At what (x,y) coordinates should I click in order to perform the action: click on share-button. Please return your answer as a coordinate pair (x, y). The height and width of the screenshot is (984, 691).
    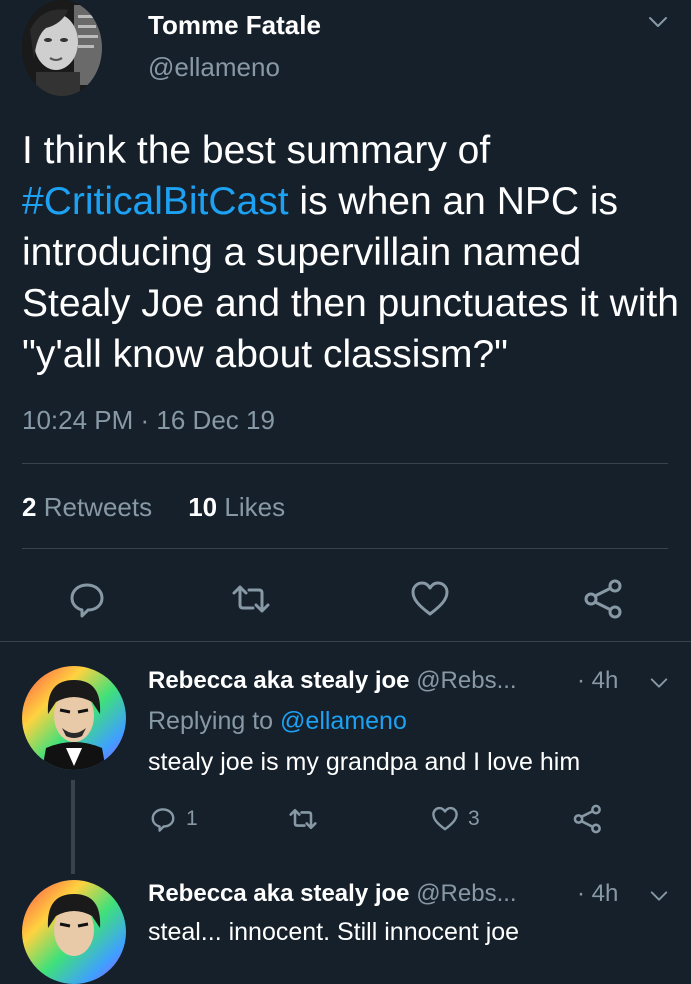
    Looking at the image, I should click on (588, 819).